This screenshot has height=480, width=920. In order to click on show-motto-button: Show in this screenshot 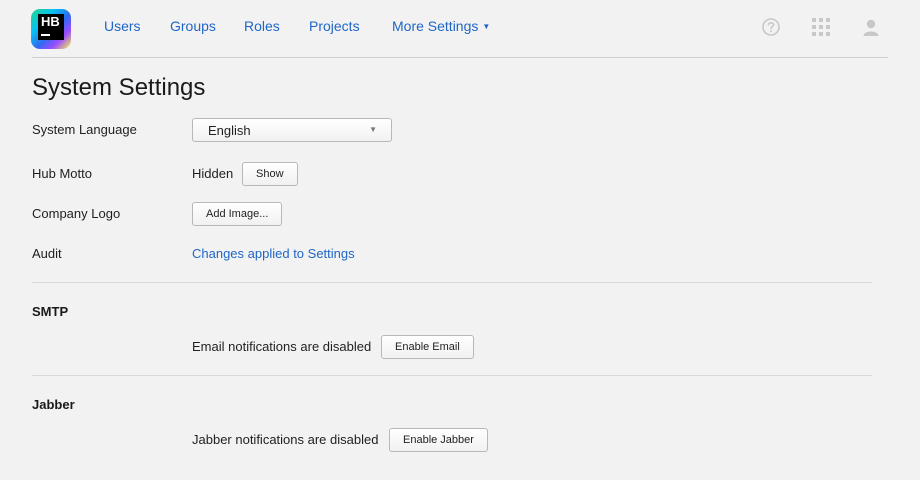, I will do `click(270, 174)`.